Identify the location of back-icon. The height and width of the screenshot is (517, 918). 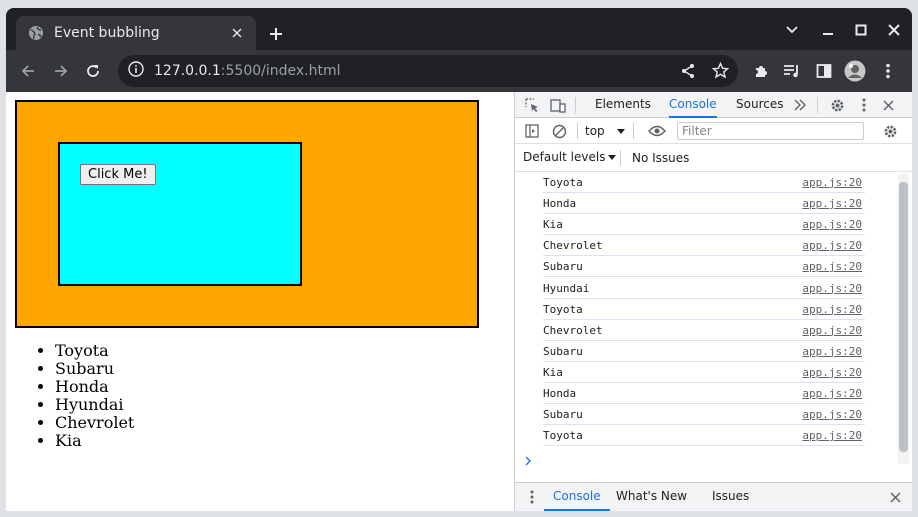
(28, 71).